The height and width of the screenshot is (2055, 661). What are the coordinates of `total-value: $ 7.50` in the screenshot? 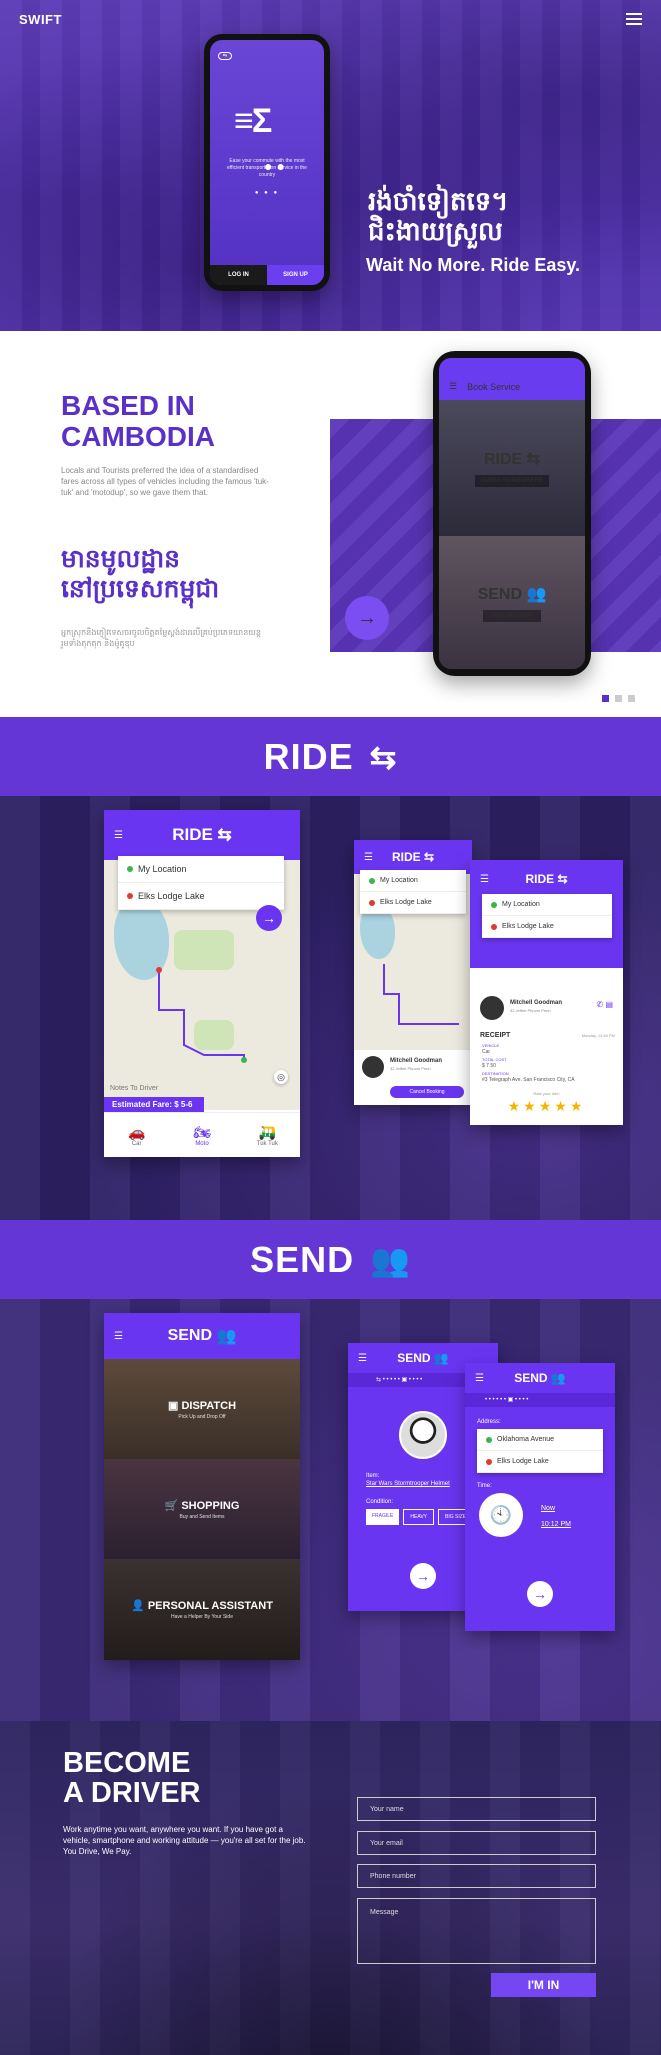 It's located at (489, 1066).